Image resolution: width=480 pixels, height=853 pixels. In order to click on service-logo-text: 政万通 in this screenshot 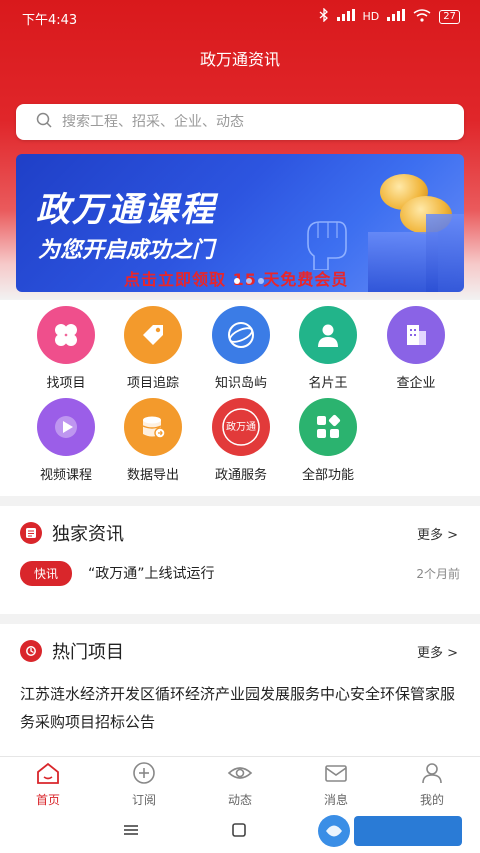, I will do `click(241, 426)`.